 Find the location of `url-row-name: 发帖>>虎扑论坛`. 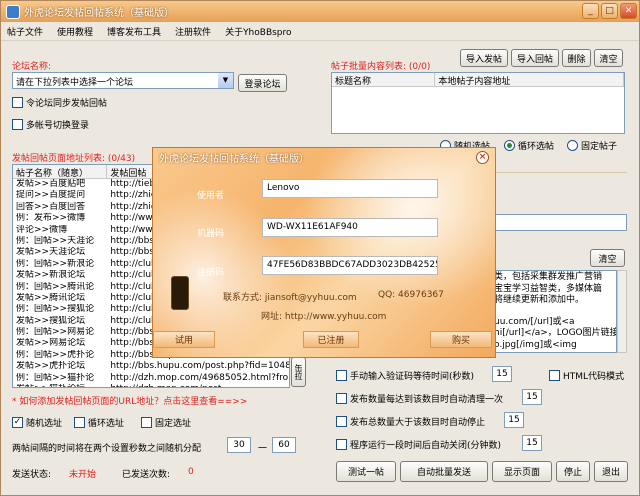

url-row-name: 发帖>>虎扑论坛 is located at coordinates (51, 366).